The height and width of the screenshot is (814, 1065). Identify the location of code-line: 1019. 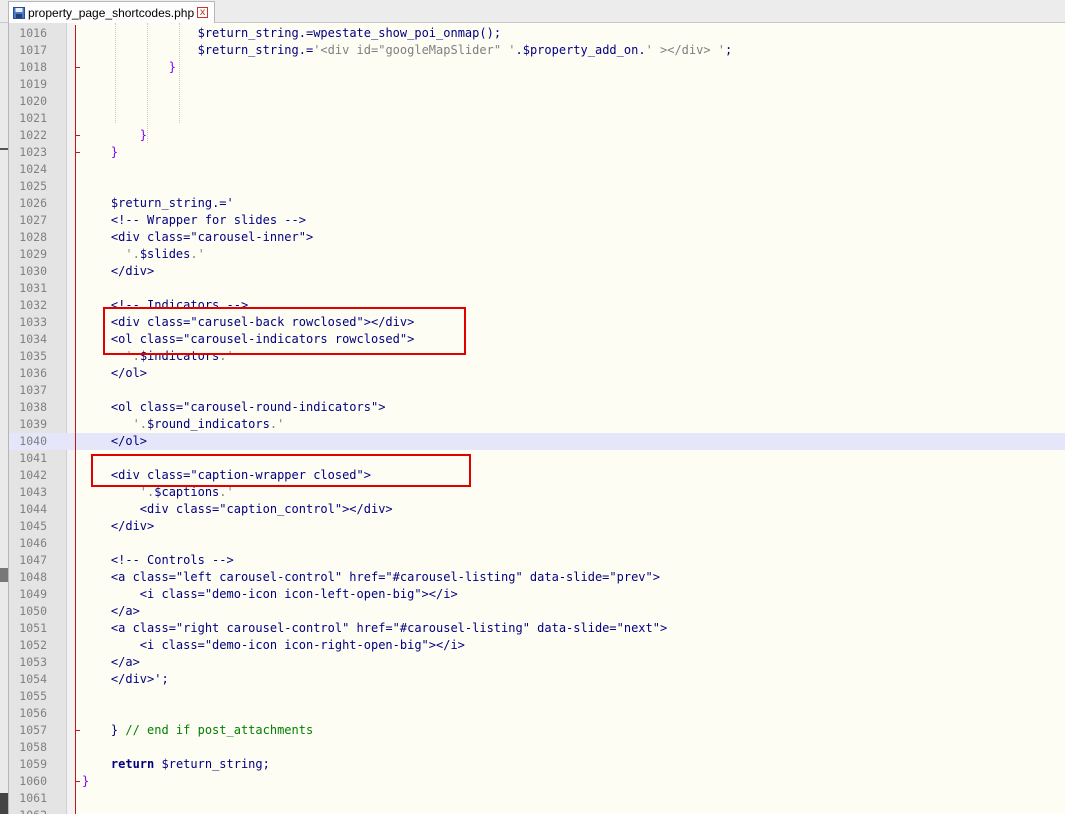
(537, 84).